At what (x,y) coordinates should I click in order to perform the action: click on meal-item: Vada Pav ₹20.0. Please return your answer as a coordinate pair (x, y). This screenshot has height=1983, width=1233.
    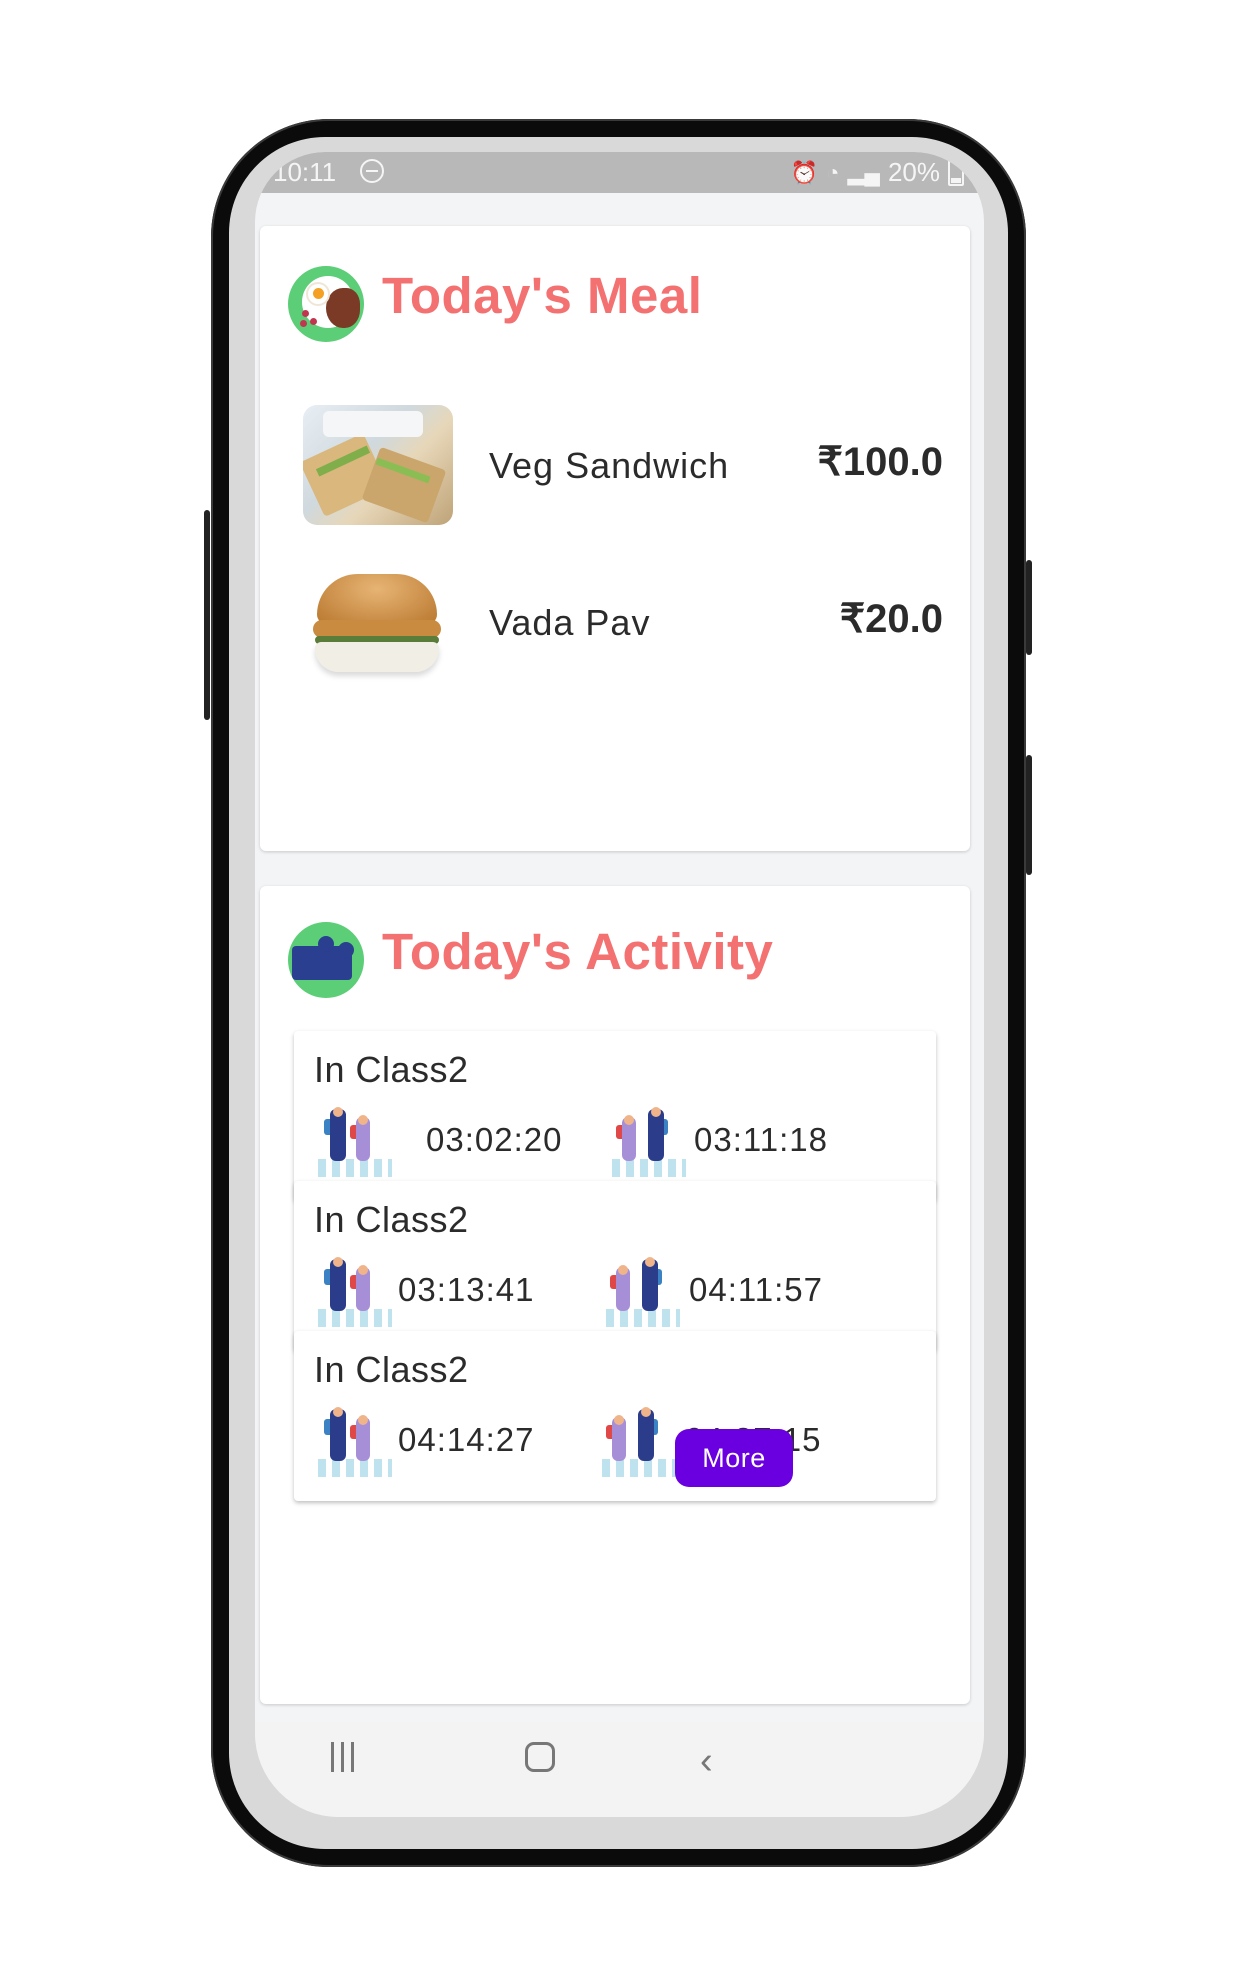
    Looking at the image, I should click on (623, 622).